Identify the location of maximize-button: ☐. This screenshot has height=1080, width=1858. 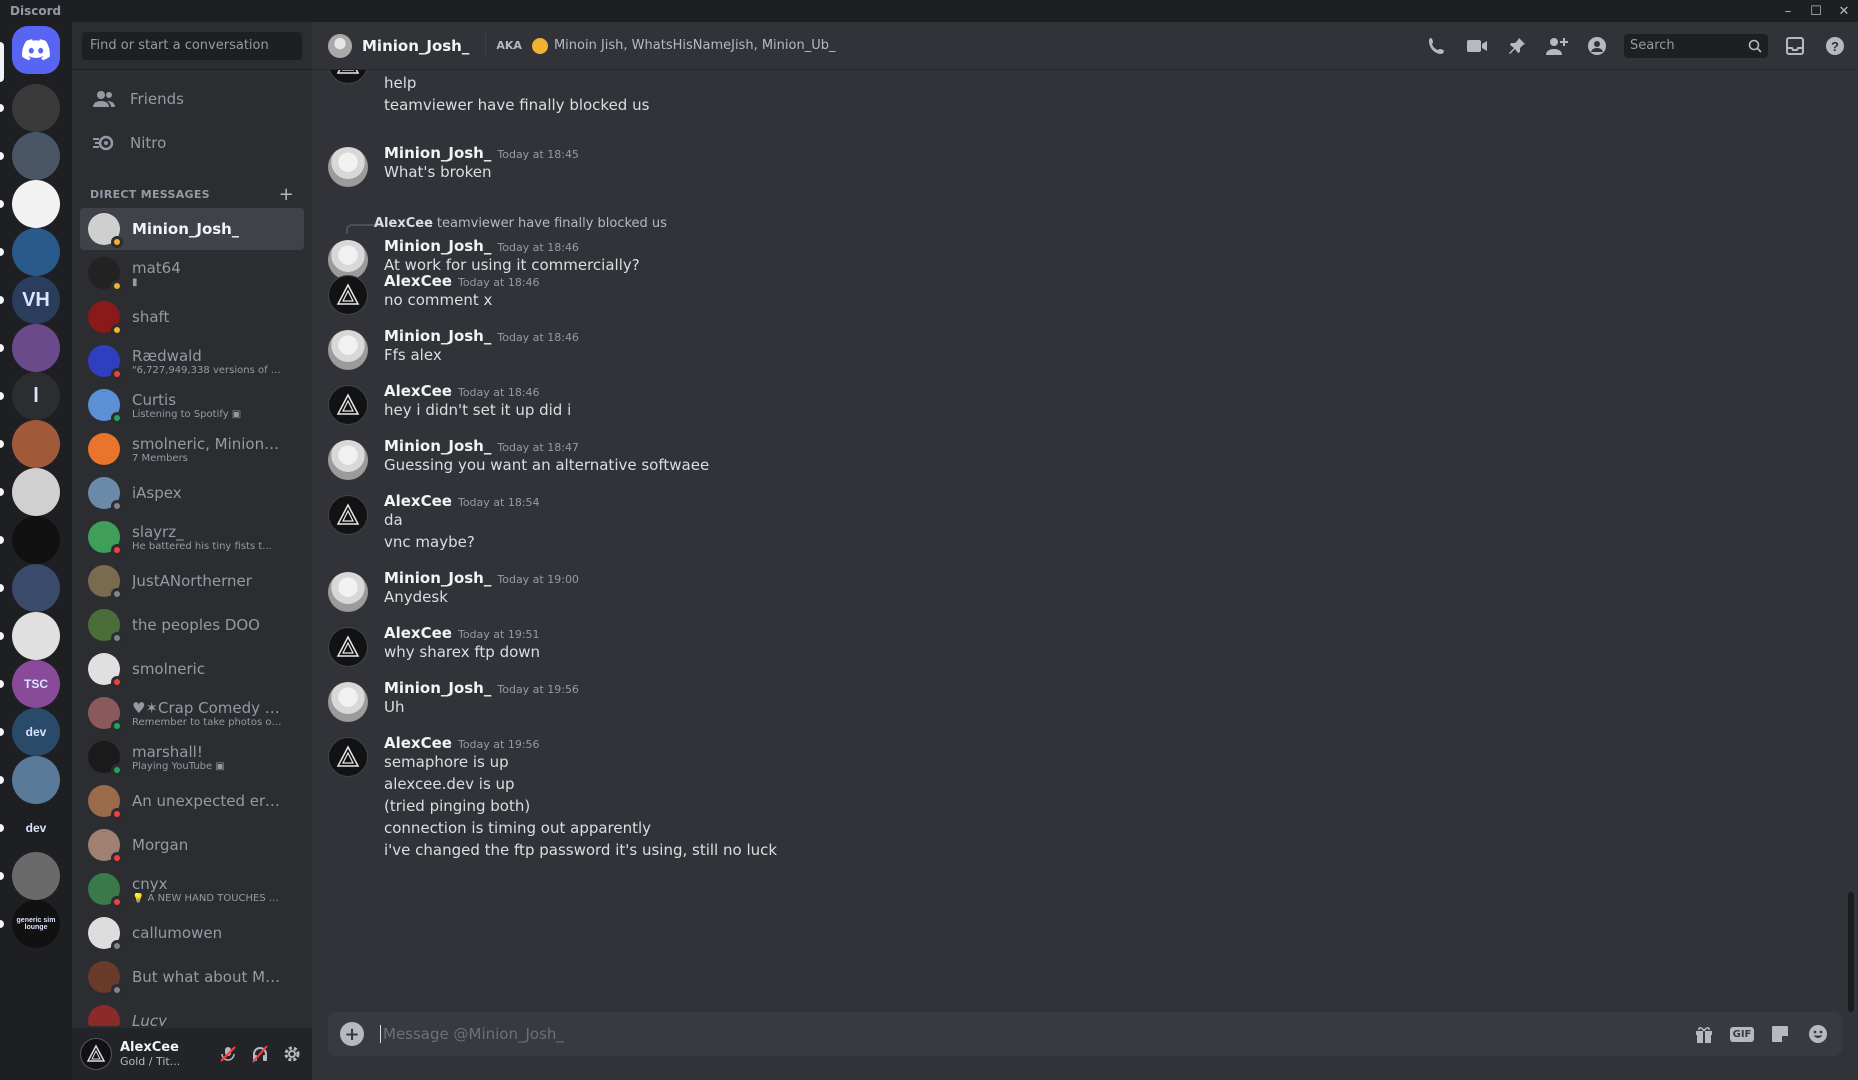
(1816, 11).